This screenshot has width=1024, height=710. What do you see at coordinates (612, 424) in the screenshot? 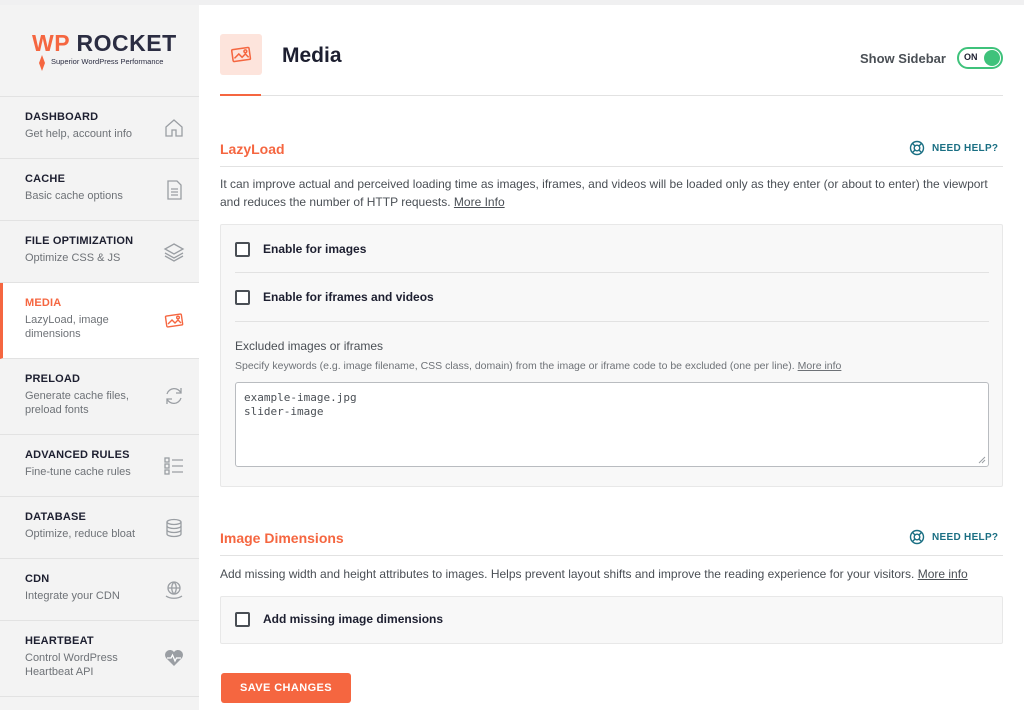
I see `excluded-textarea: example-image.jpg slider-image` at bounding box center [612, 424].